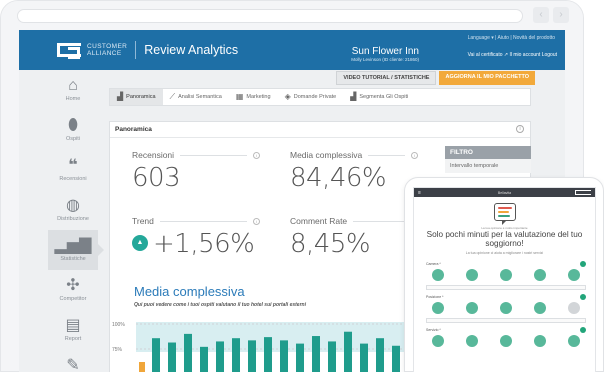  What do you see at coordinates (504, 192) in the screenshot?
I see `tablet-topbar: ≡ Bellavita` at bounding box center [504, 192].